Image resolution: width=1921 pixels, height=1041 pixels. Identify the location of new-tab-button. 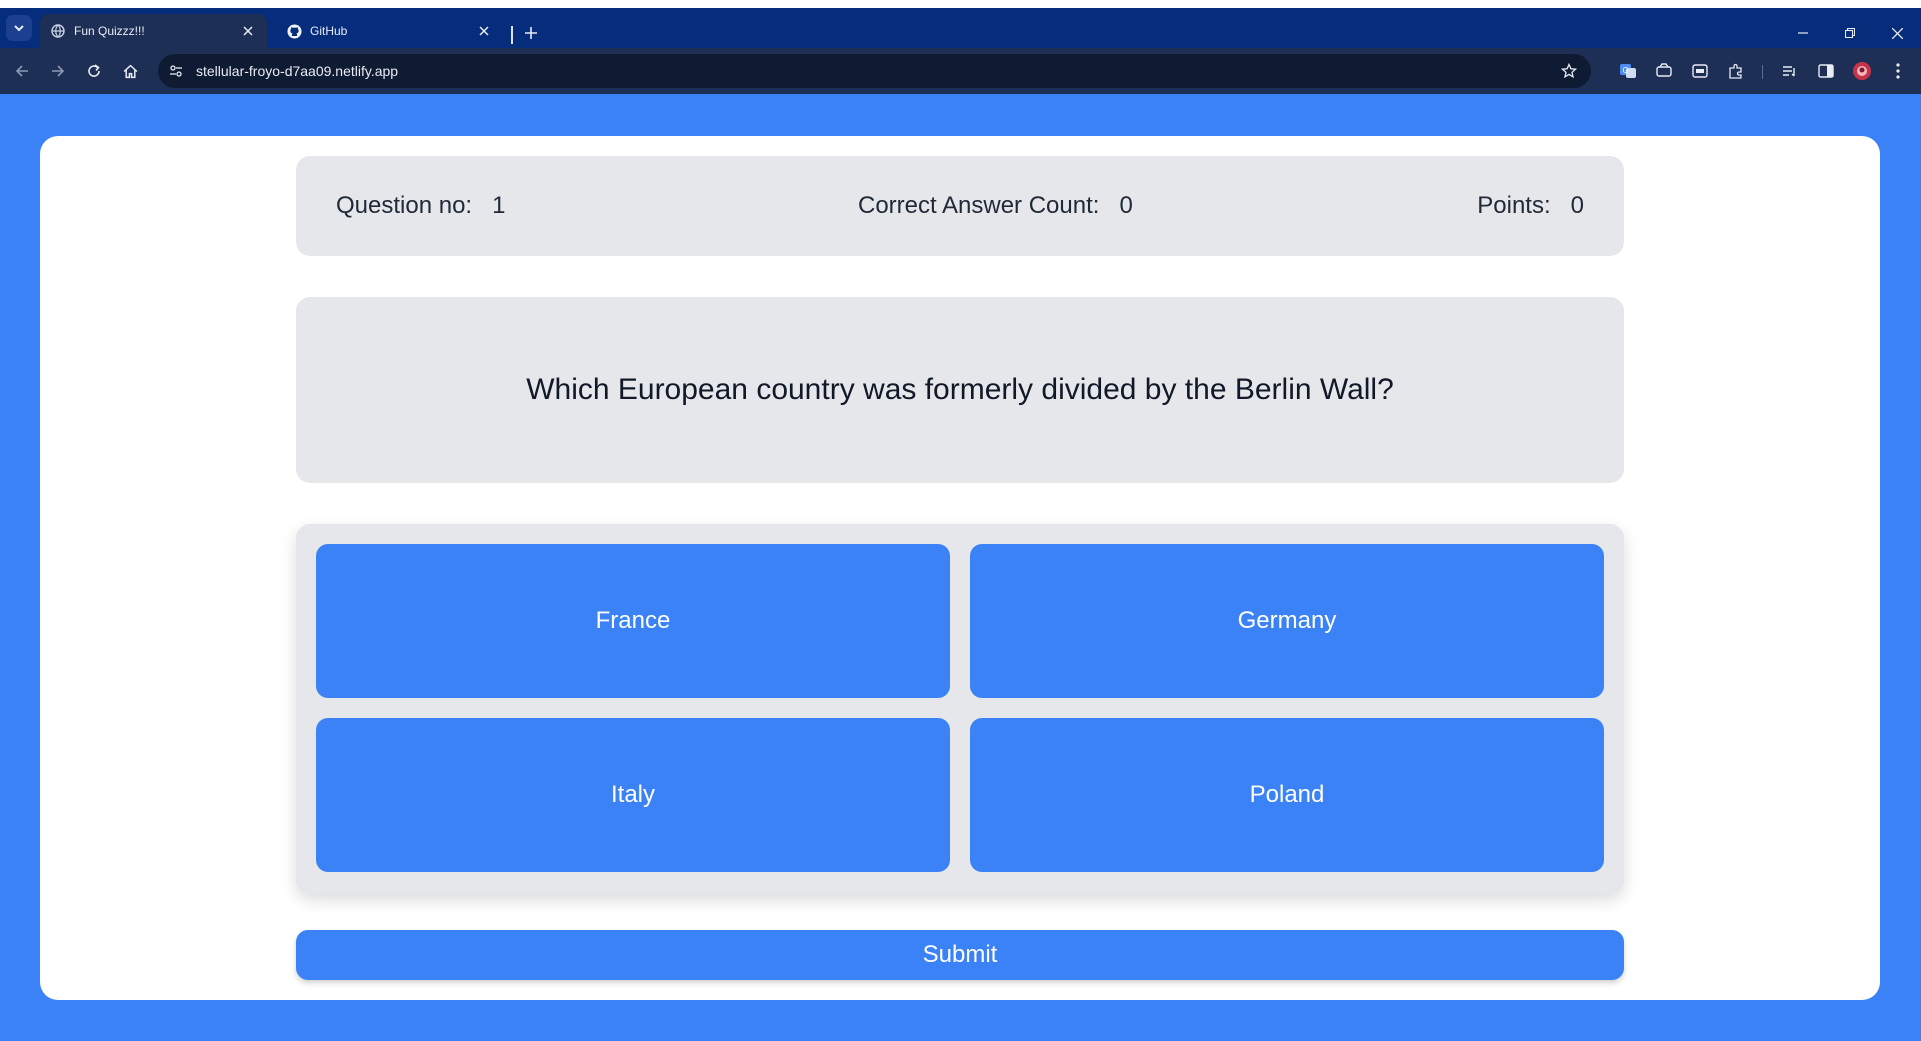
(531, 33).